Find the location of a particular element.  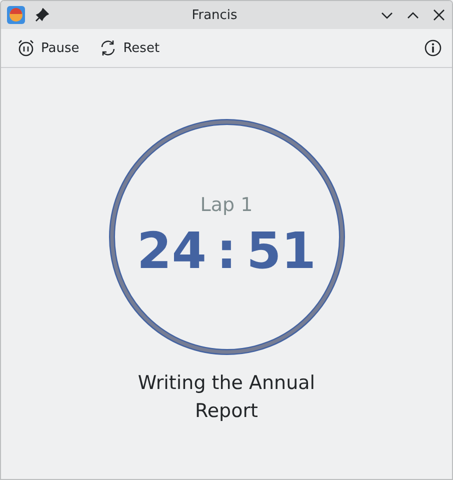

minutes-text: 24 is located at coordinates (171, 251).